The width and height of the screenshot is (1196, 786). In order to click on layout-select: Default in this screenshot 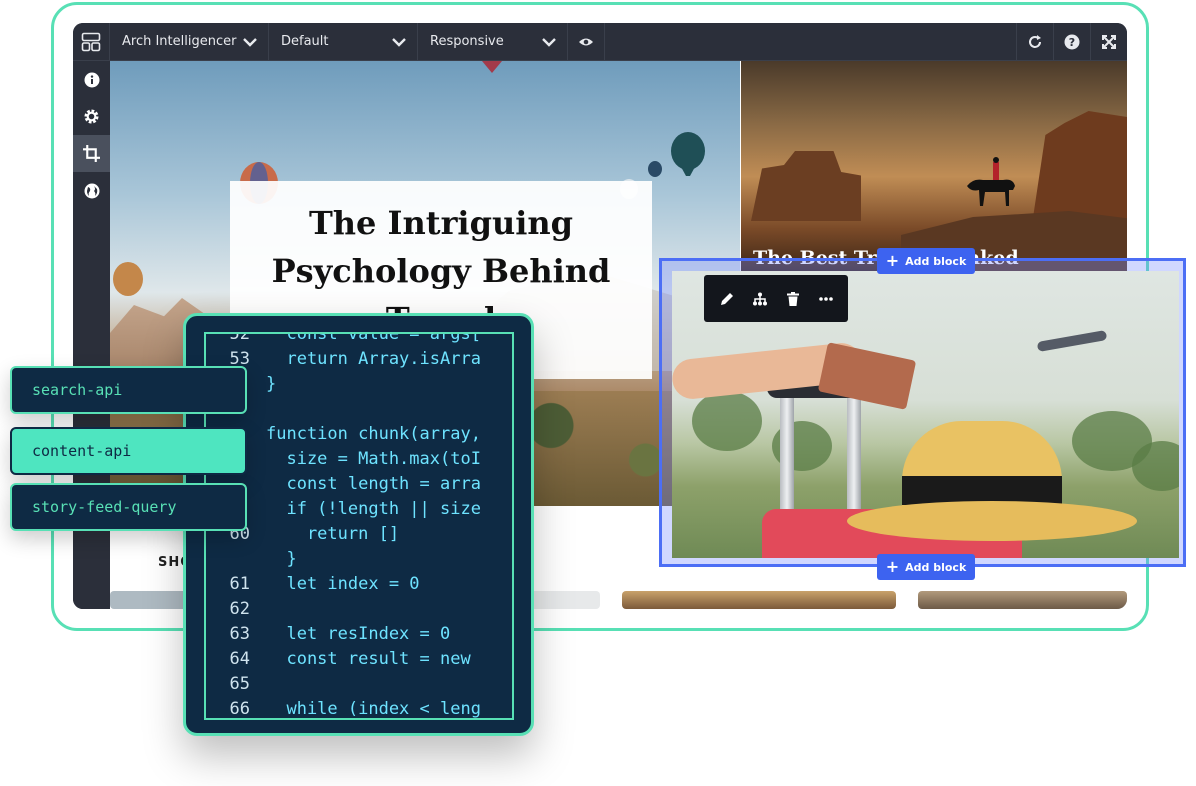, I will do `click(343, 42)`.